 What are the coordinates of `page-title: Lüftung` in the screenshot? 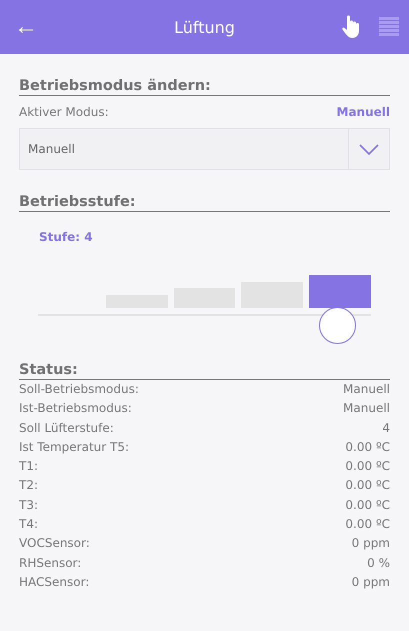 It's located at (204, 27).